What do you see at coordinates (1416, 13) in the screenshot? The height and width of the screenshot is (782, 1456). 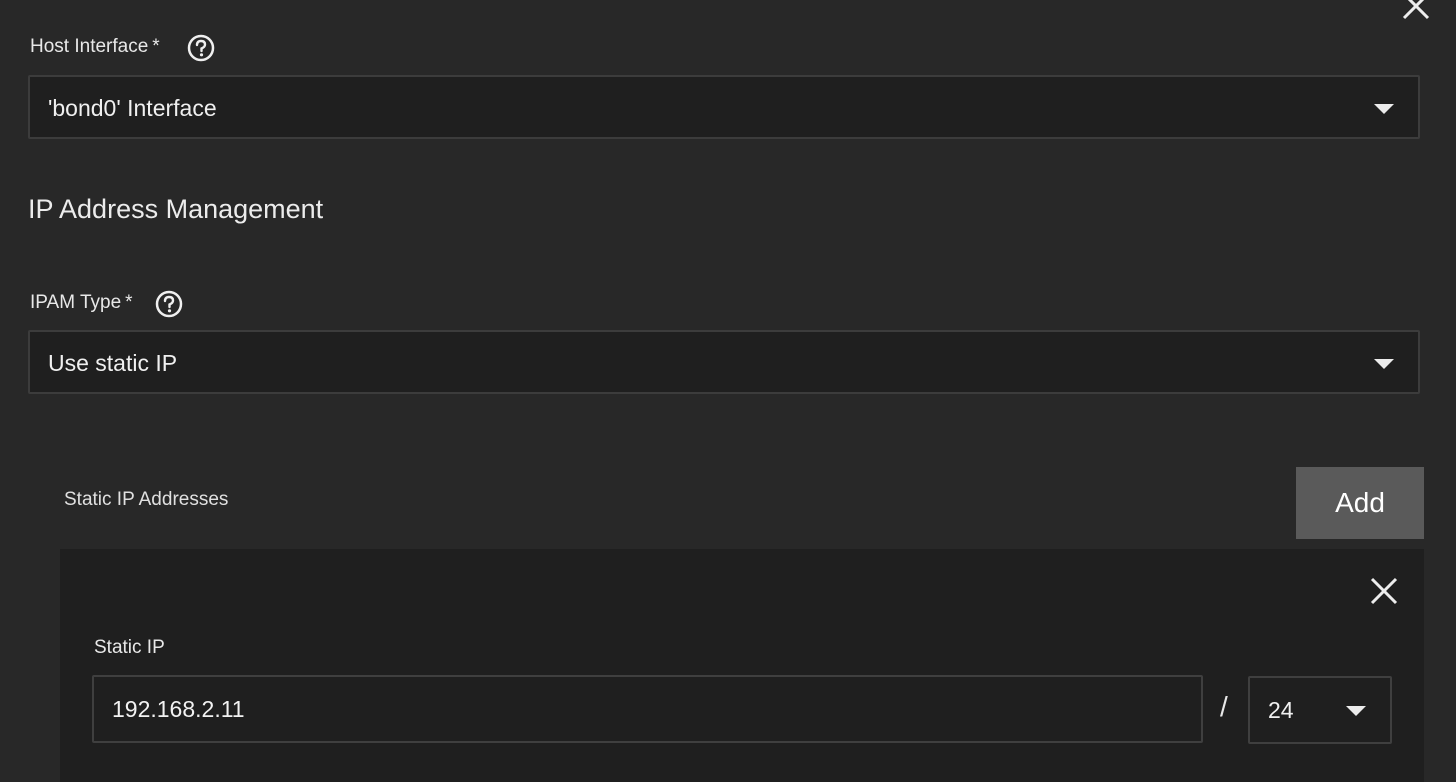 I see `close-dialog-icon` at bounding box center [1416, 13].